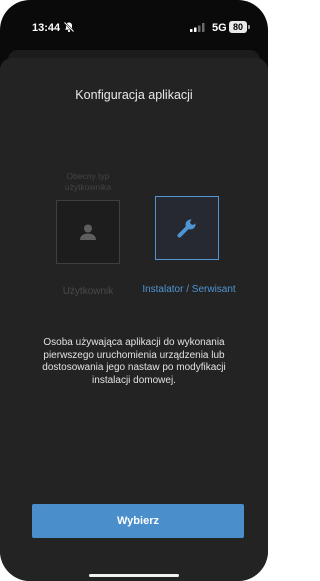 This screenshot has height=581, width=320. I want to click on status-bar: 13:44 5G 80, so click(134, 23).